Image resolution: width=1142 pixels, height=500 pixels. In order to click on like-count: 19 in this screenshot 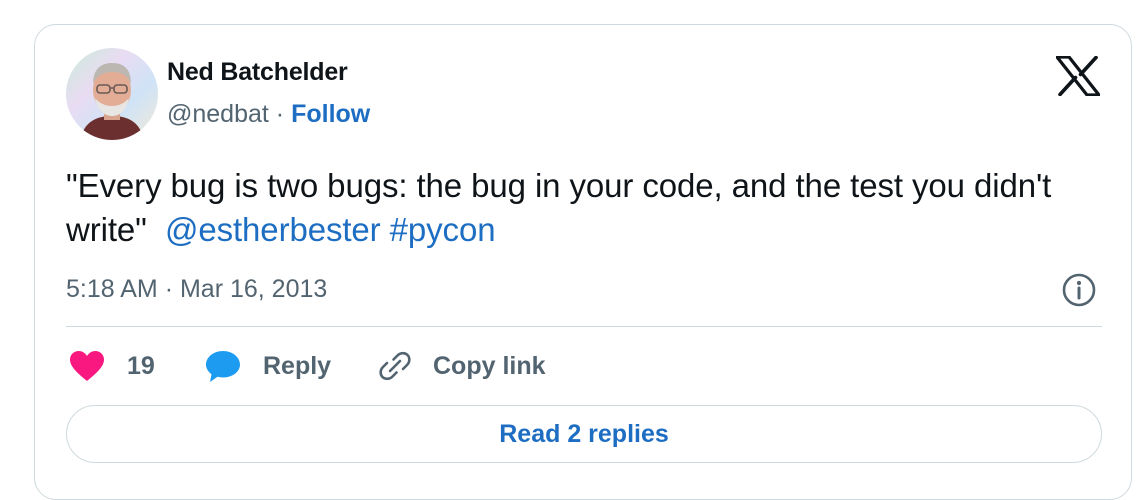, I will do `click(141, 365)`.